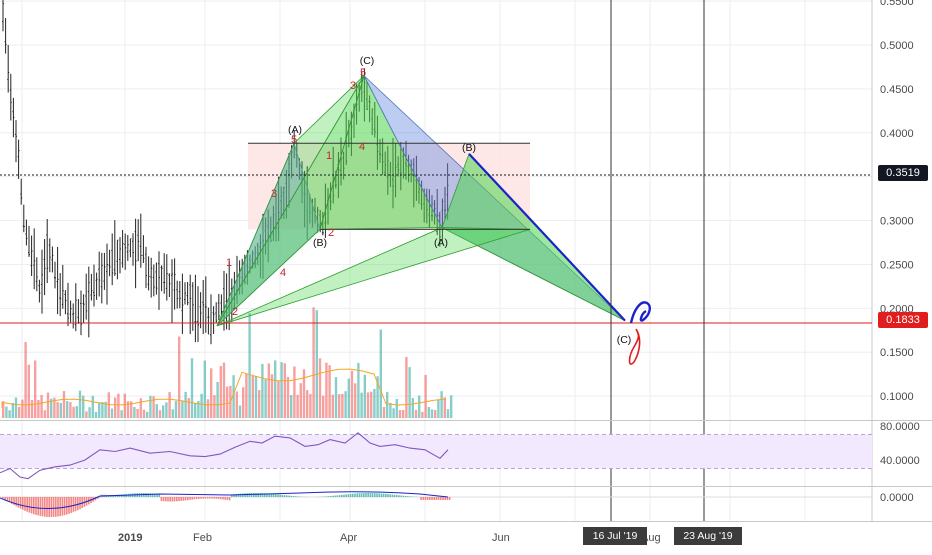  Describe the element at coordinates (897, 46) in the screenshot. I see `y-tick-label: 0.5000` at that location.